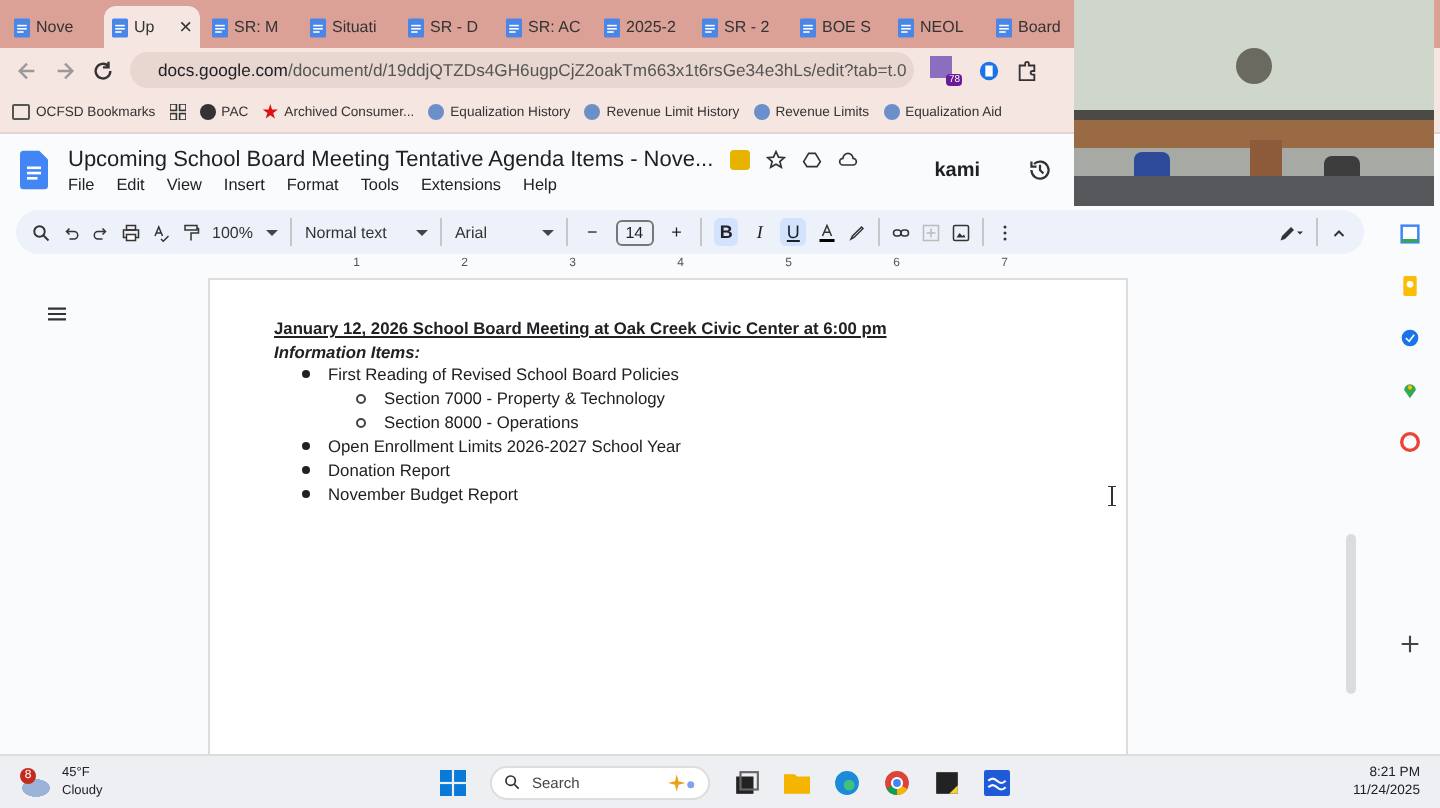 This screenshot has width=1440, height=808. I want to click on format-button: B, so click(726, 232).